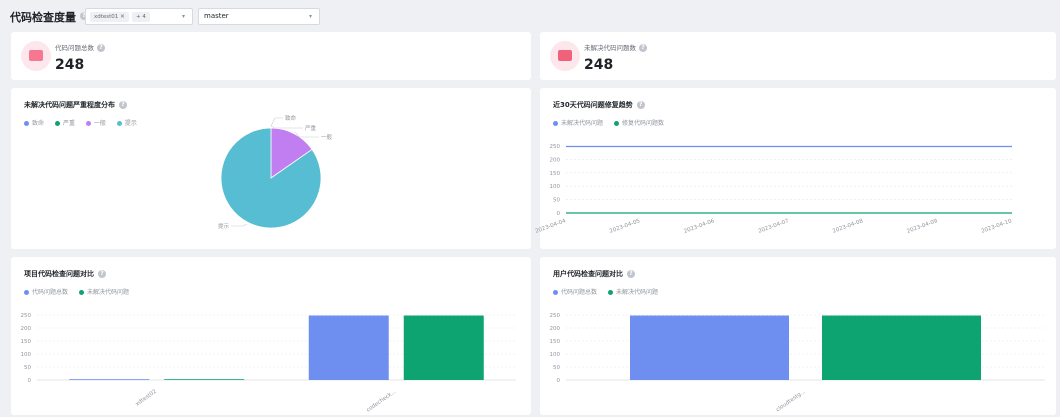 This screenshot has height=417, width=1060. I want to click on page-header: 代码检查度量 ? xdtest01 ✕ + 4 ▾ master ▾, so click(530, 15).